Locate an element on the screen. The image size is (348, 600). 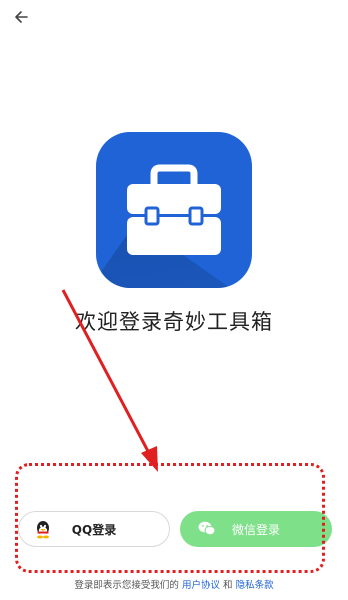
back-button is located at coordinates (21, 17).